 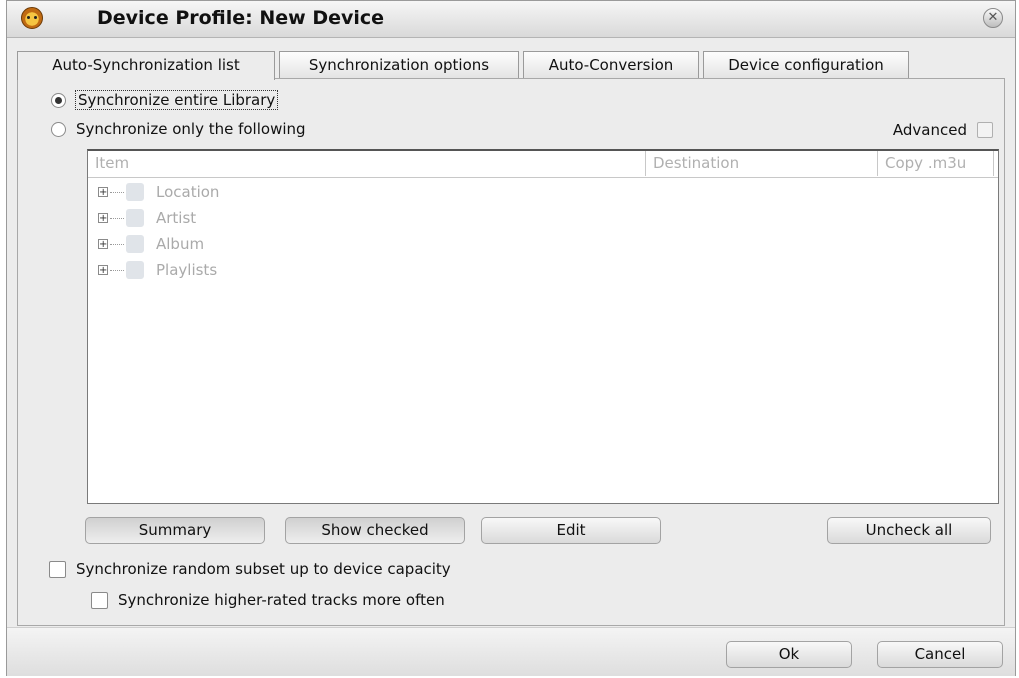 I want to click on tree-item-artist: + Artist, so click(x=147, y=218).